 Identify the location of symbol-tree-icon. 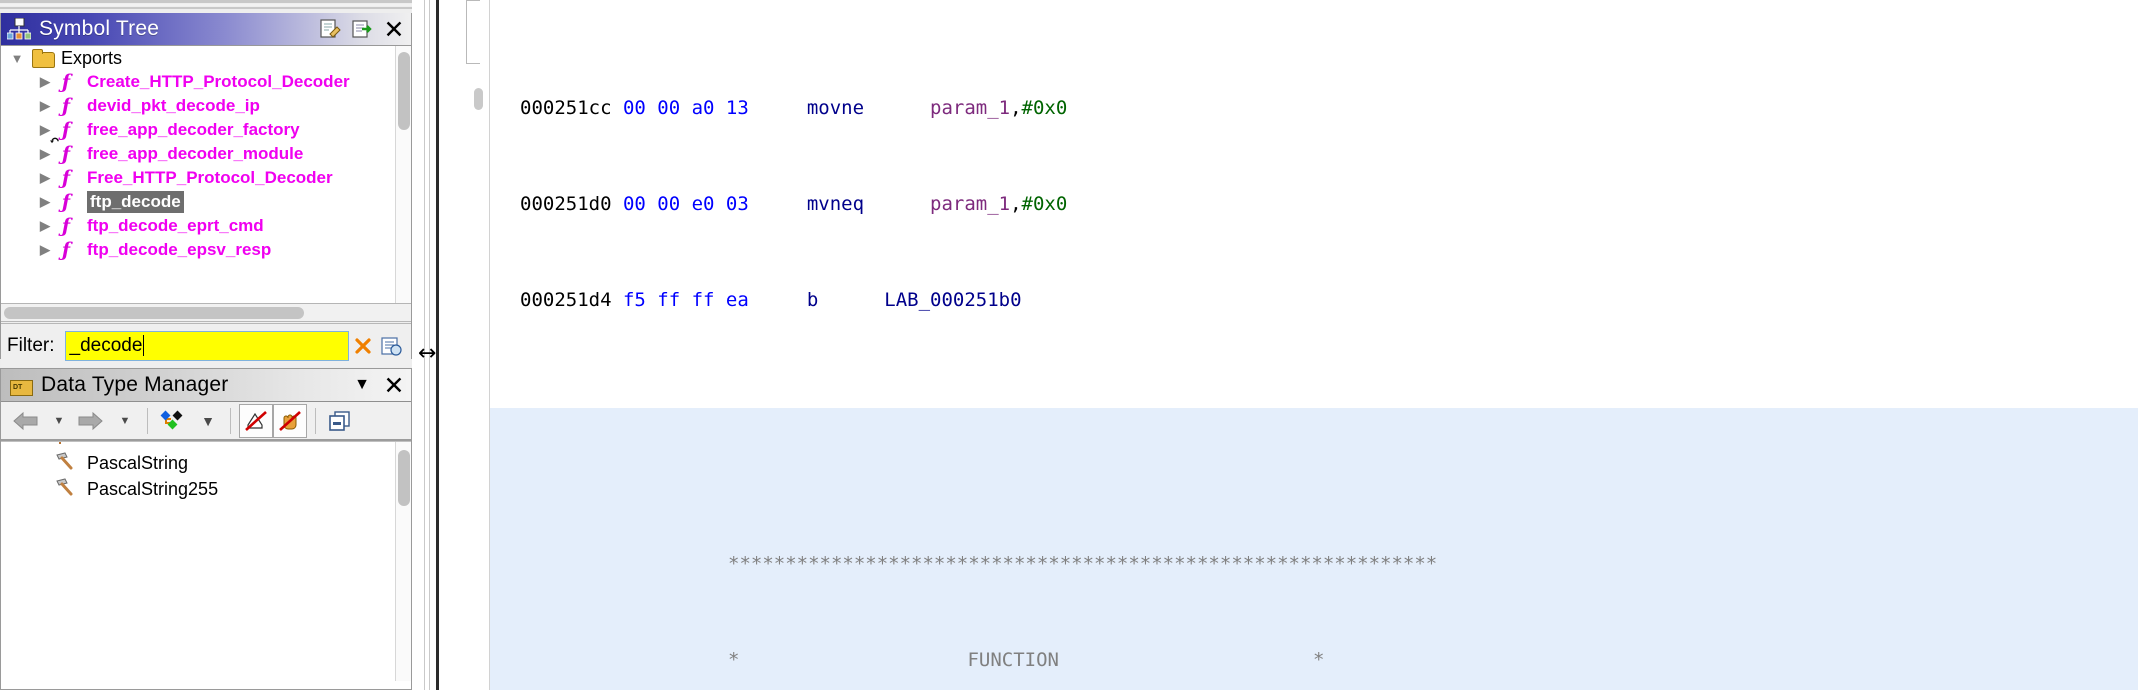
(19, 28).